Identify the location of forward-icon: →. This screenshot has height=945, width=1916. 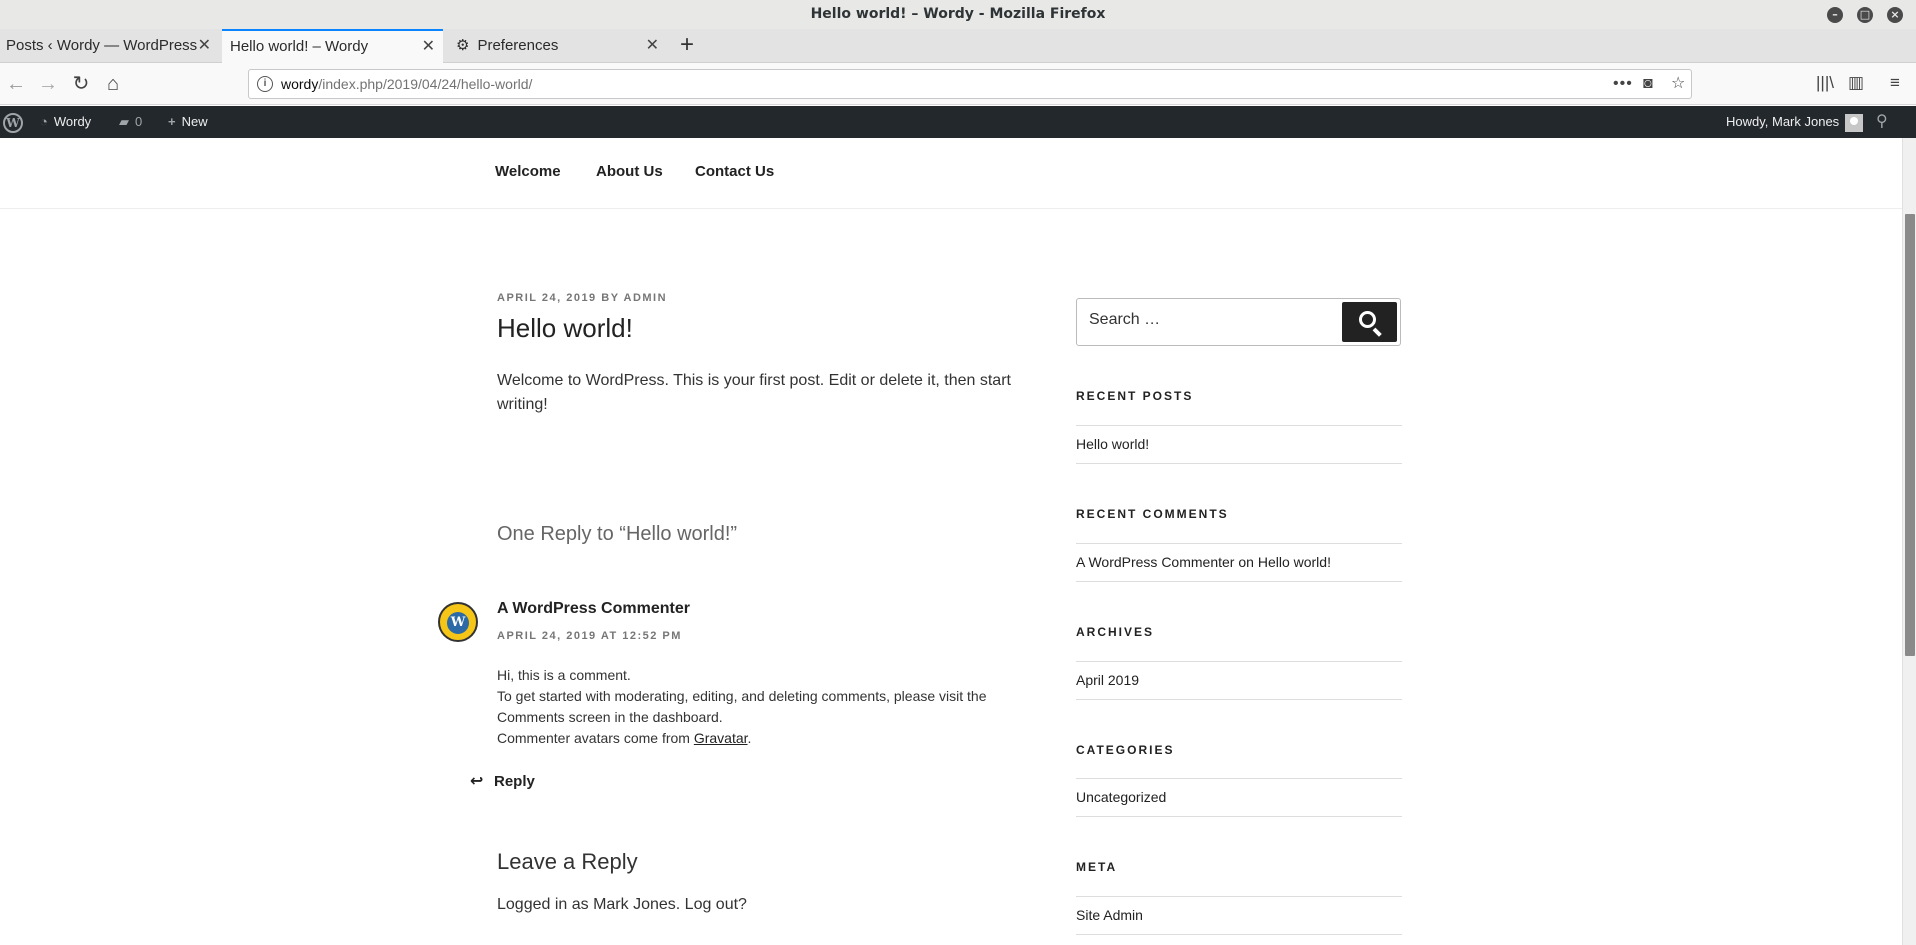
(48, 84).